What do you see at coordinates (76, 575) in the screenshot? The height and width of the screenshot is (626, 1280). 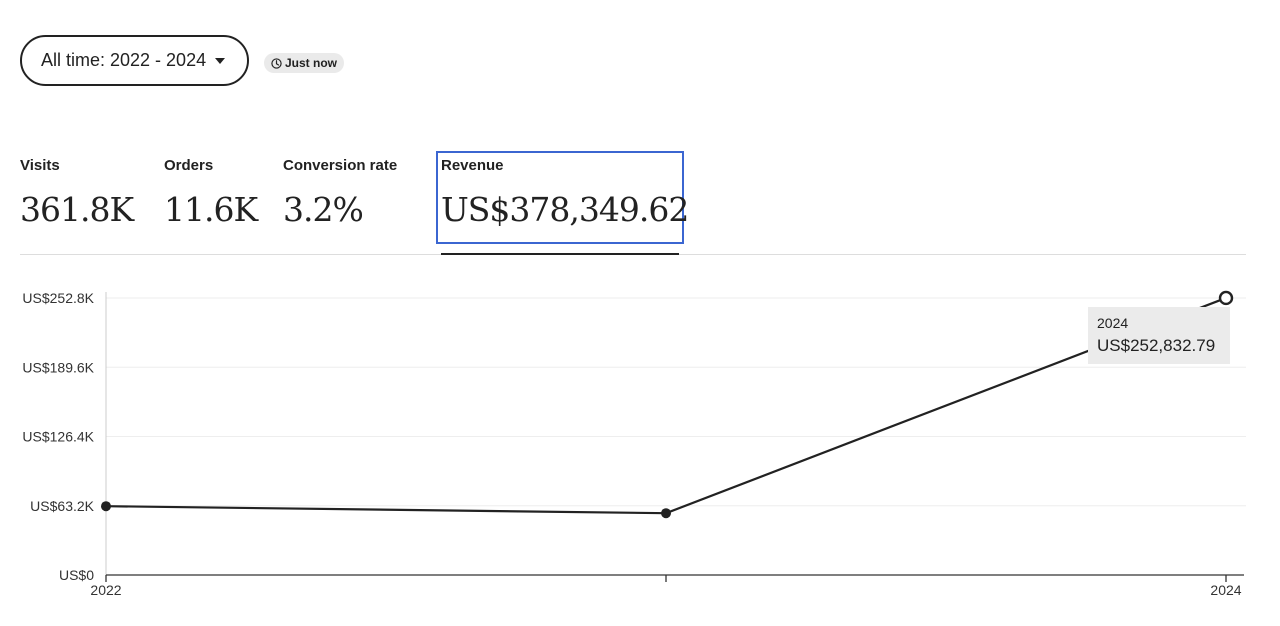 I see `y-tick-label: US$0` at bounding box center [76, 575].